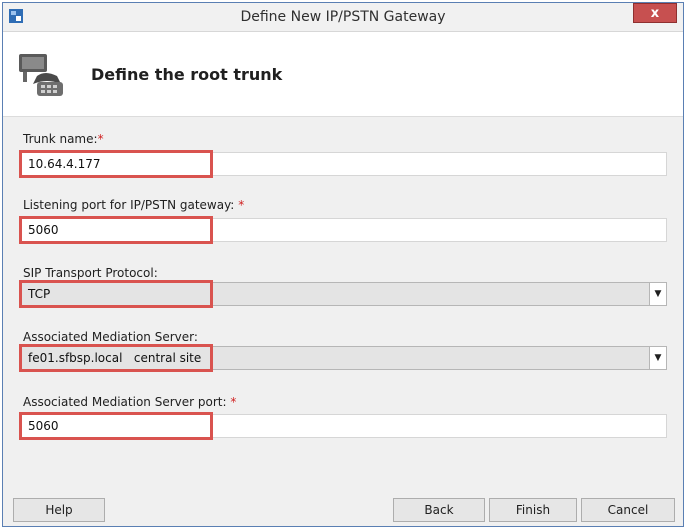  Describe the element at coordinates (344, 230) in the screenshot. I see `listening-port-input: 5060` at that location.